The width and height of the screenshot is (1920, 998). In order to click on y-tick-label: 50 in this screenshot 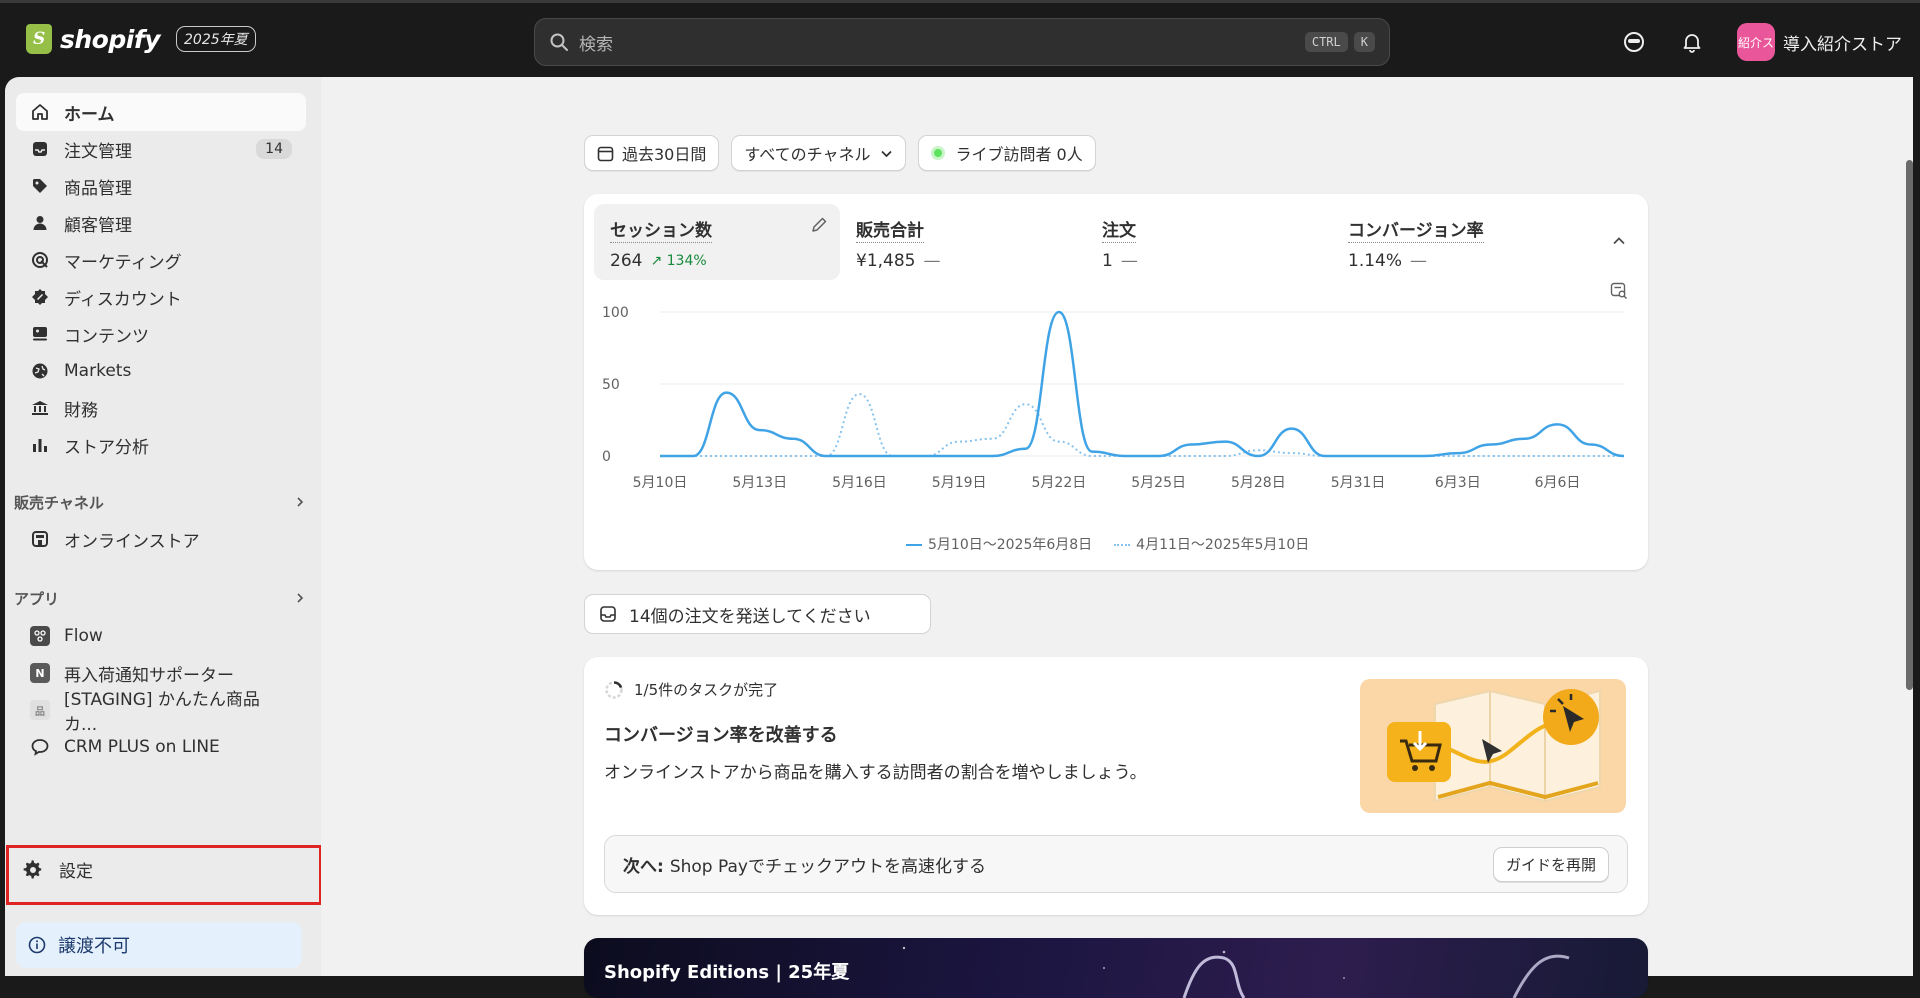, I will do `click(611, 385)`.